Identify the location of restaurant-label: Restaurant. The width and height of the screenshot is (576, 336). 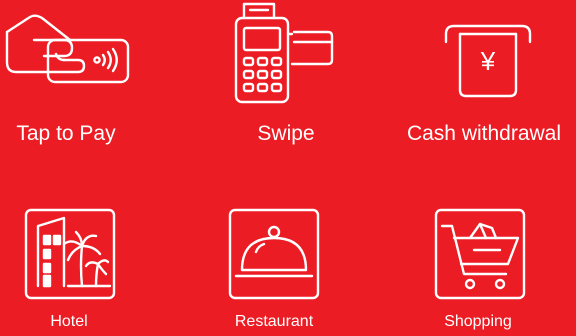
(274, 321).